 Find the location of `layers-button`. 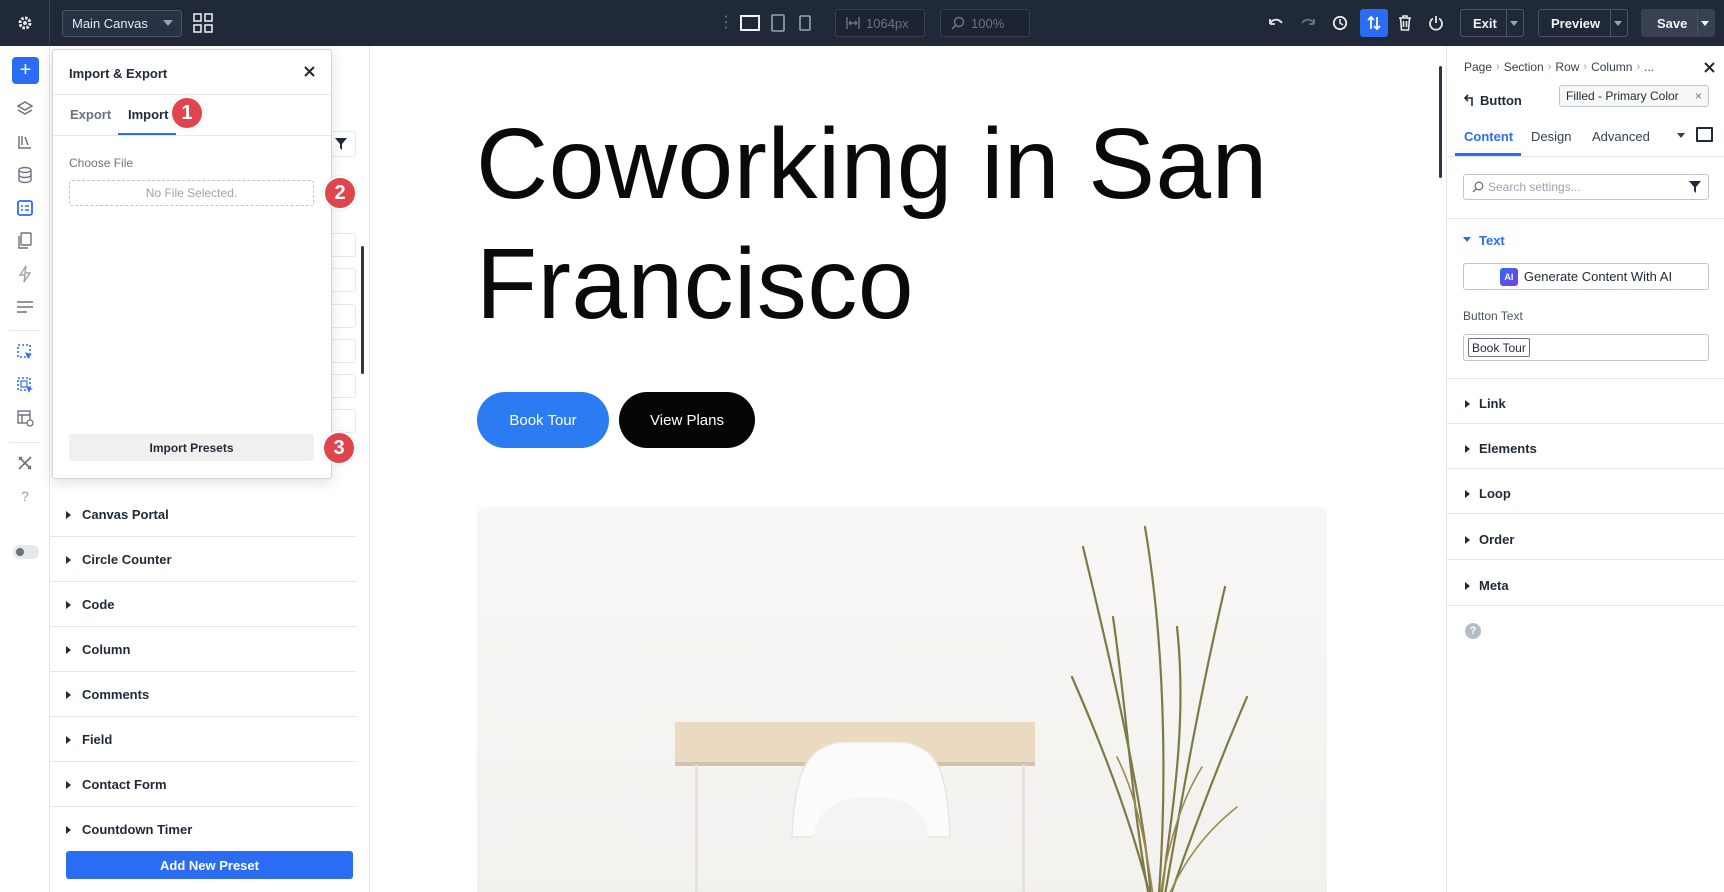

layers-button is located at coordinates (25, 109).